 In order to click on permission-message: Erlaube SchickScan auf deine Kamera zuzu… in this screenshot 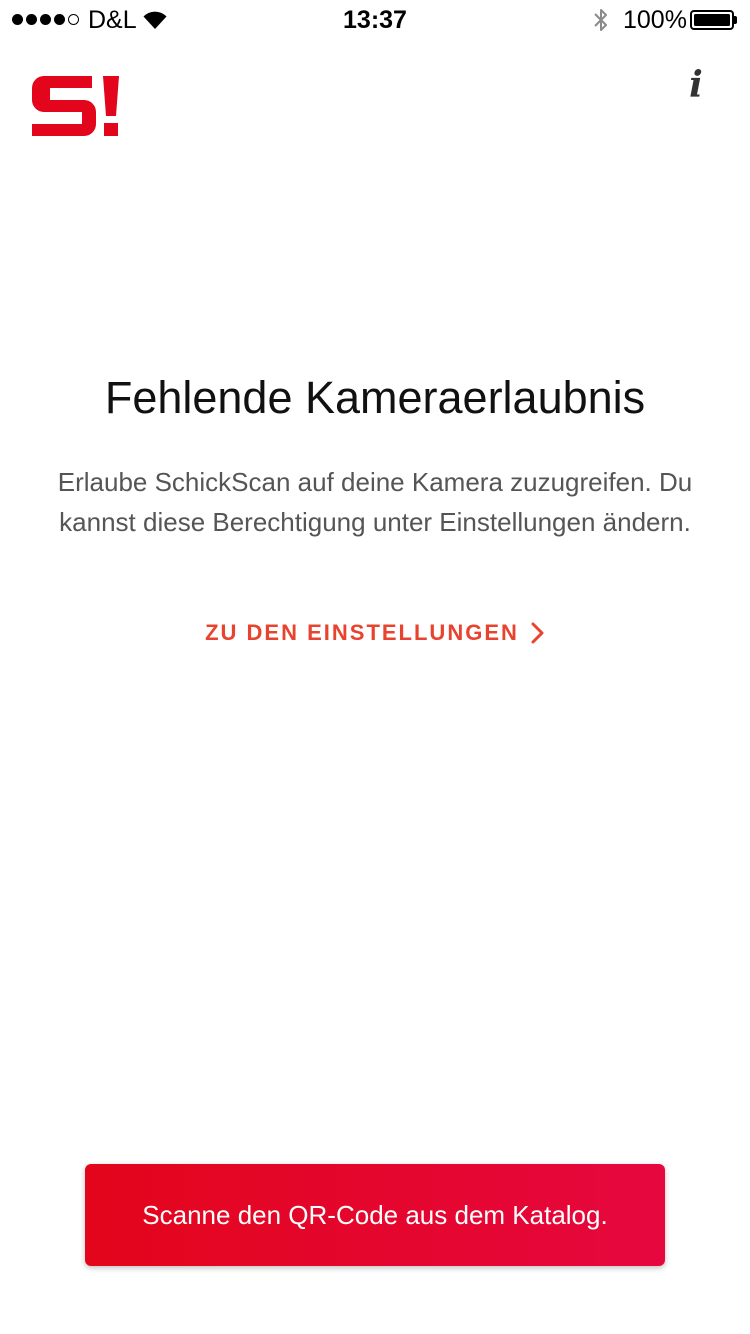, I will do `click(375, 502)`.